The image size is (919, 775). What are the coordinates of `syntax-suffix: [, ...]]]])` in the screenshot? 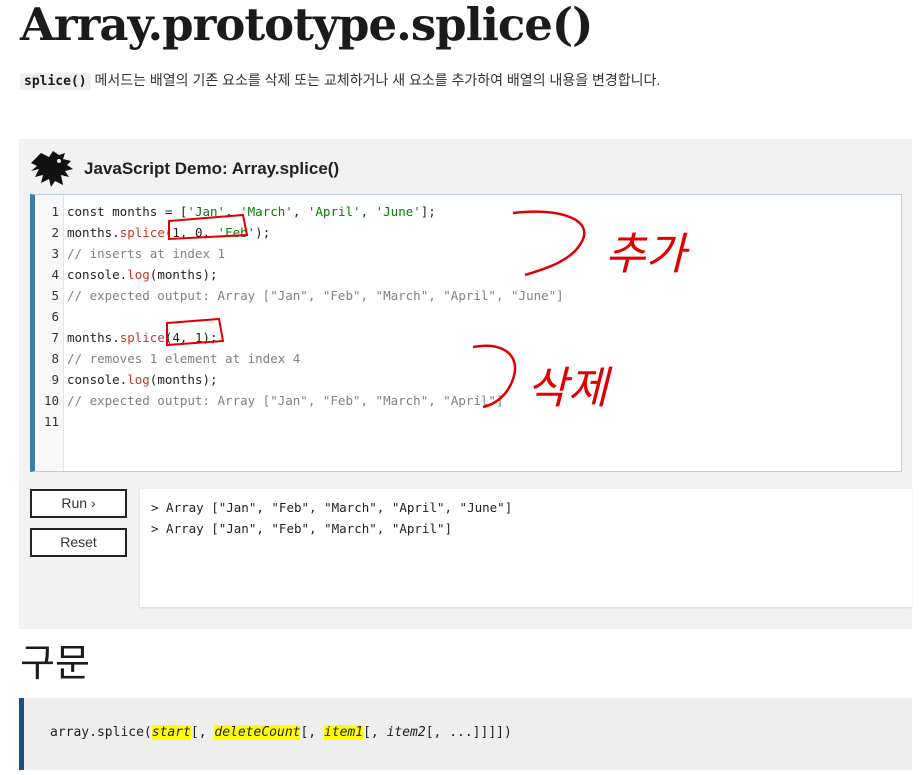 It's located at (468, 732).